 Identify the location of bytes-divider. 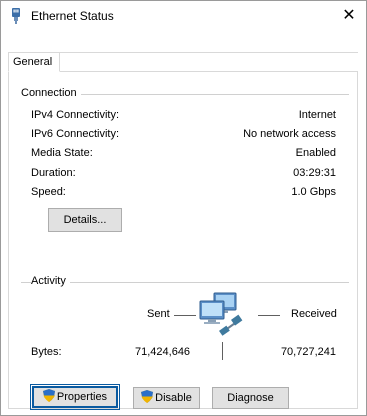
(222, 351).